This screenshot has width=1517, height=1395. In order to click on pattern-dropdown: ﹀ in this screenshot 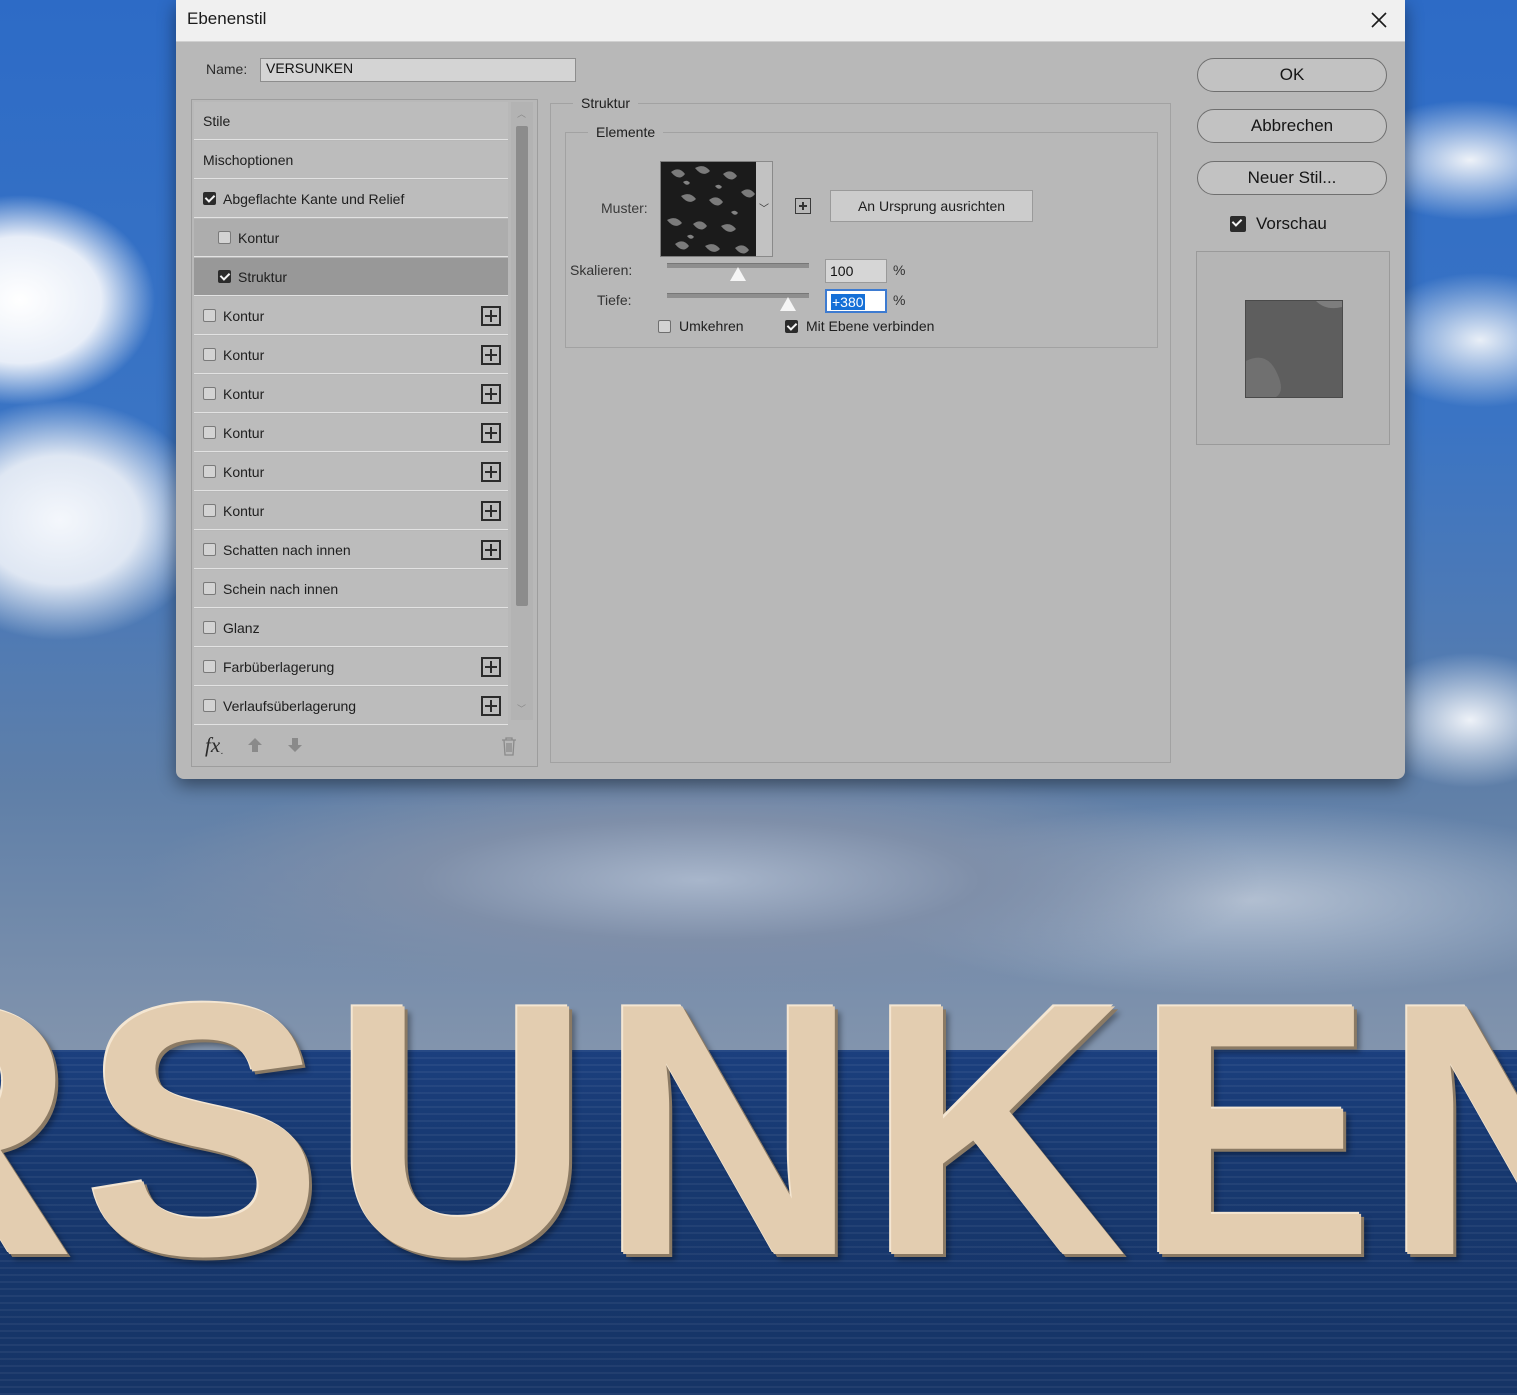, I will do `click(764, 209)`.